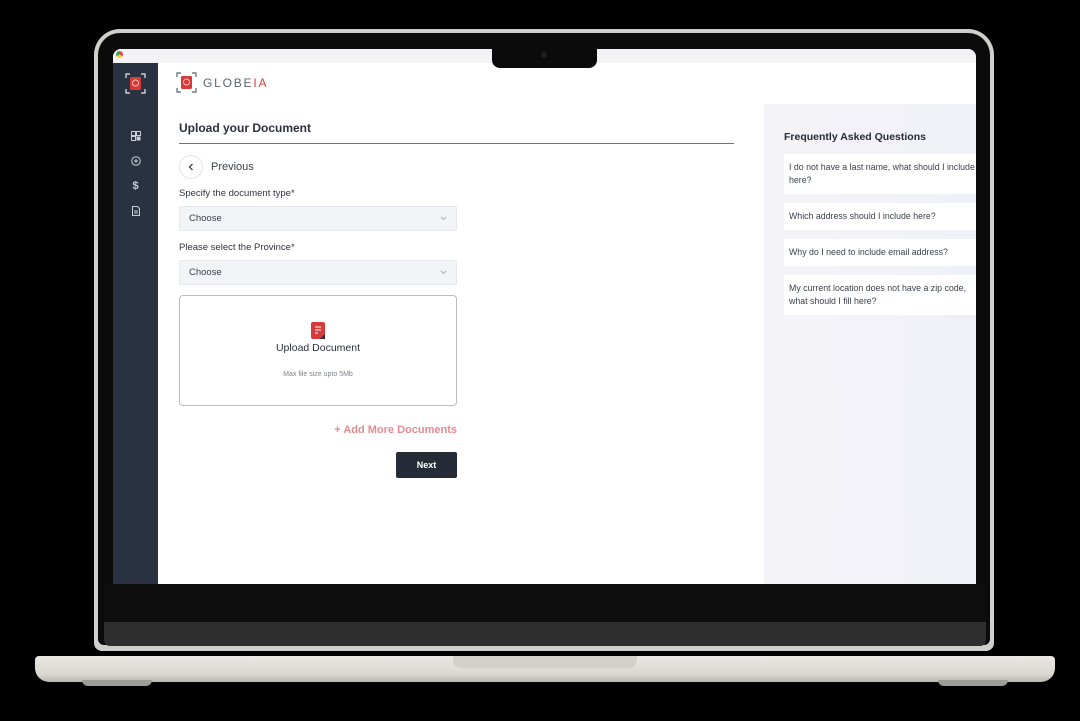 The height and width of the screenshot is (721, 1080). What do you see at coordinates (318, 374) in the screenshot?
I see `upload-hint: Max file size upto 5Mb` at bounding box center [318, 374].